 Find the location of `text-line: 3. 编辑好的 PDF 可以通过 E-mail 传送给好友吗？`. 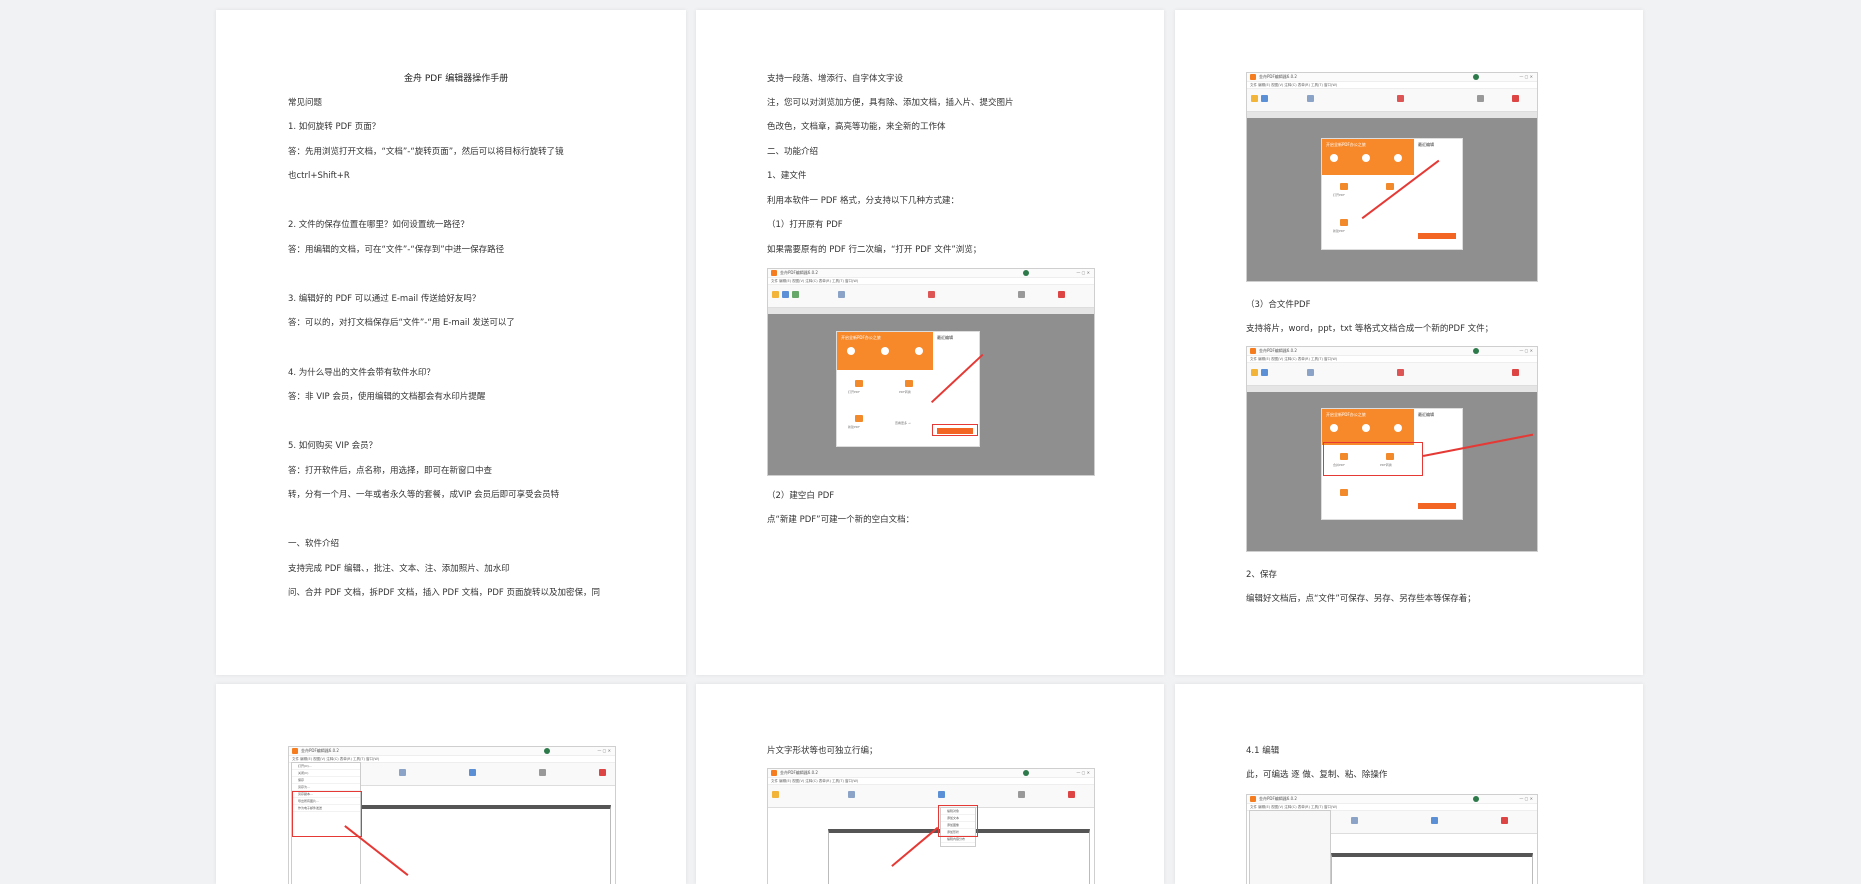

text-line: 3. 编辑好的 PDF 可以通过 E-mail 传送给好友吗？ is located at coordinates (384, 299).